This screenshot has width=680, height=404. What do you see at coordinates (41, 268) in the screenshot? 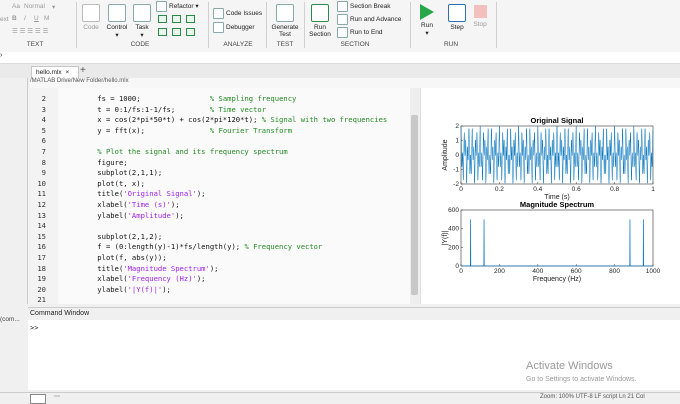
I see `line-number: 18` at bounding box center [41, 268].